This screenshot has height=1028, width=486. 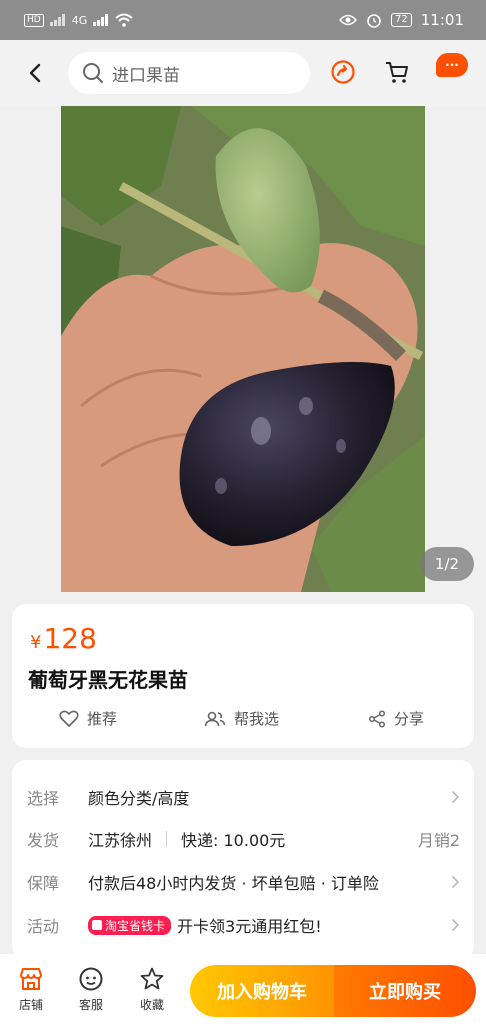 What do you see at coordinates (36, 642) in the screenshot?
I see `currency-symbol: ¥` at bounding box center [36, 642].